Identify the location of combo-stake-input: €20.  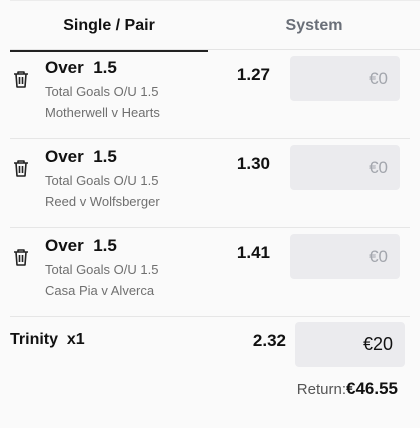
(350, 344).